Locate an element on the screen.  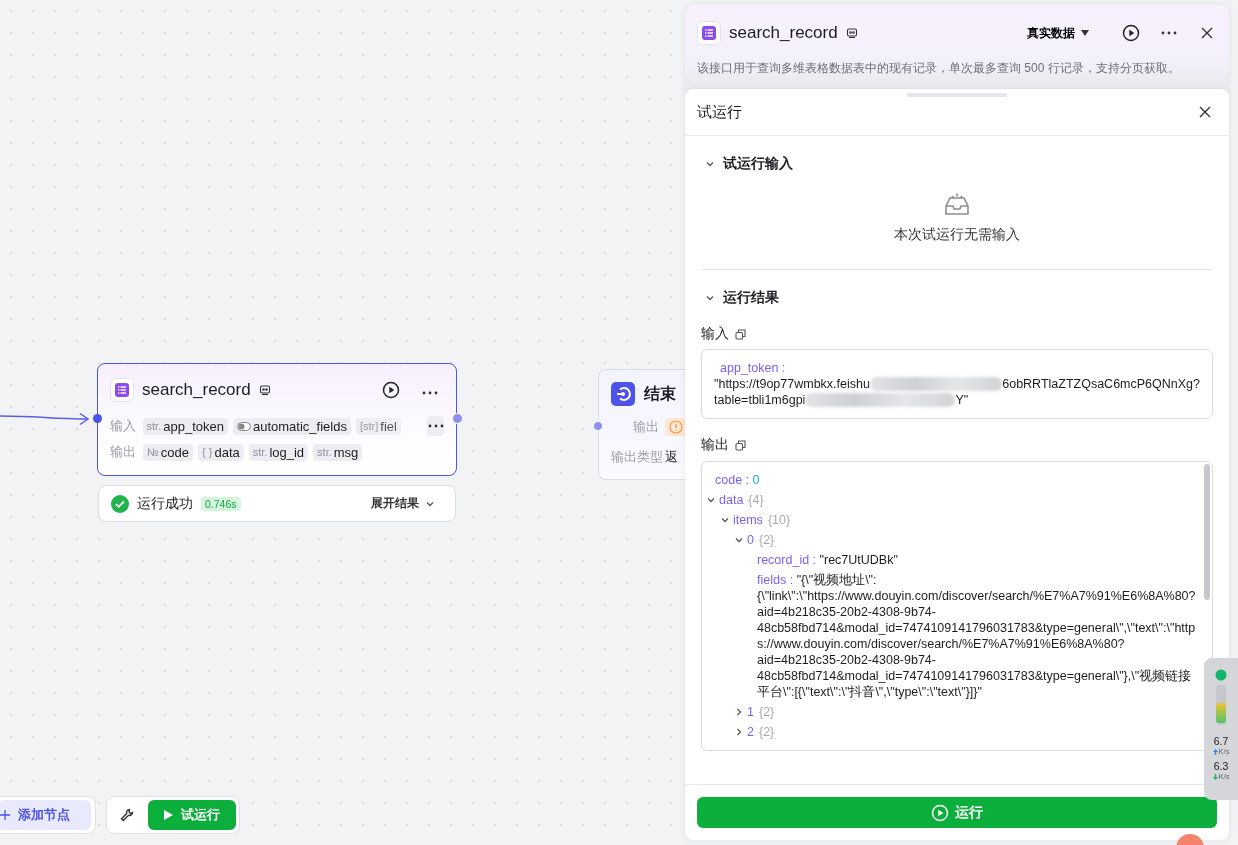
data-mode-dropdown: 真实数据 is located at coordinates (1058, 33).